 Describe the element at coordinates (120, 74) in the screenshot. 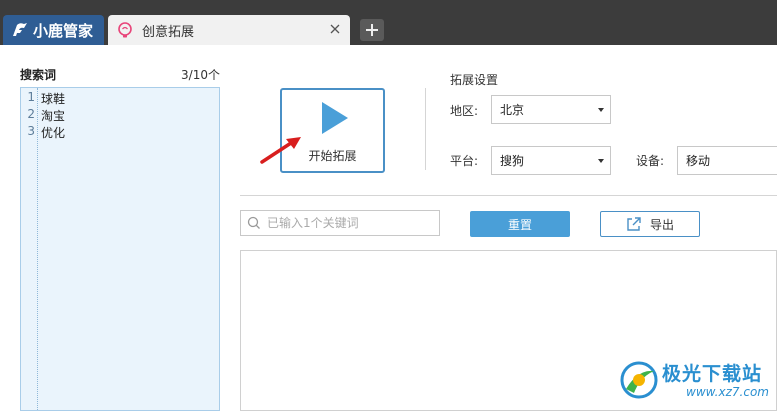

I see `keyword-panel-header: 搜索词 3/10个` at that location.